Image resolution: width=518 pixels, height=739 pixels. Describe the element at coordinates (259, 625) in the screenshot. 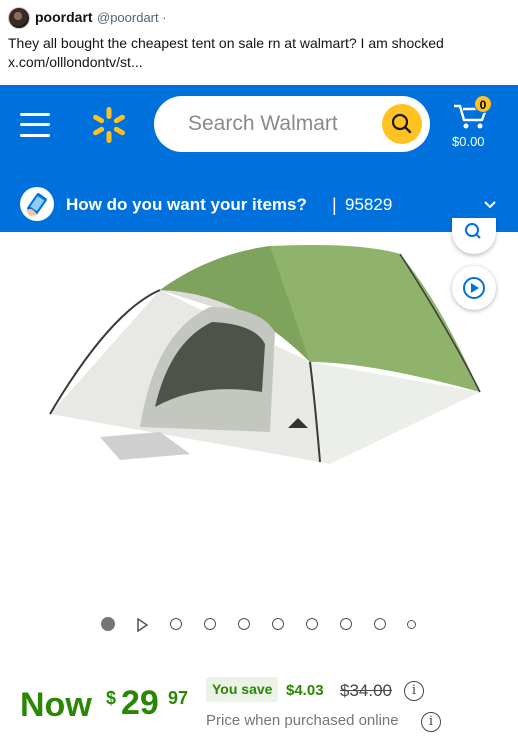

I see `image-carousel-indicator` at that location.